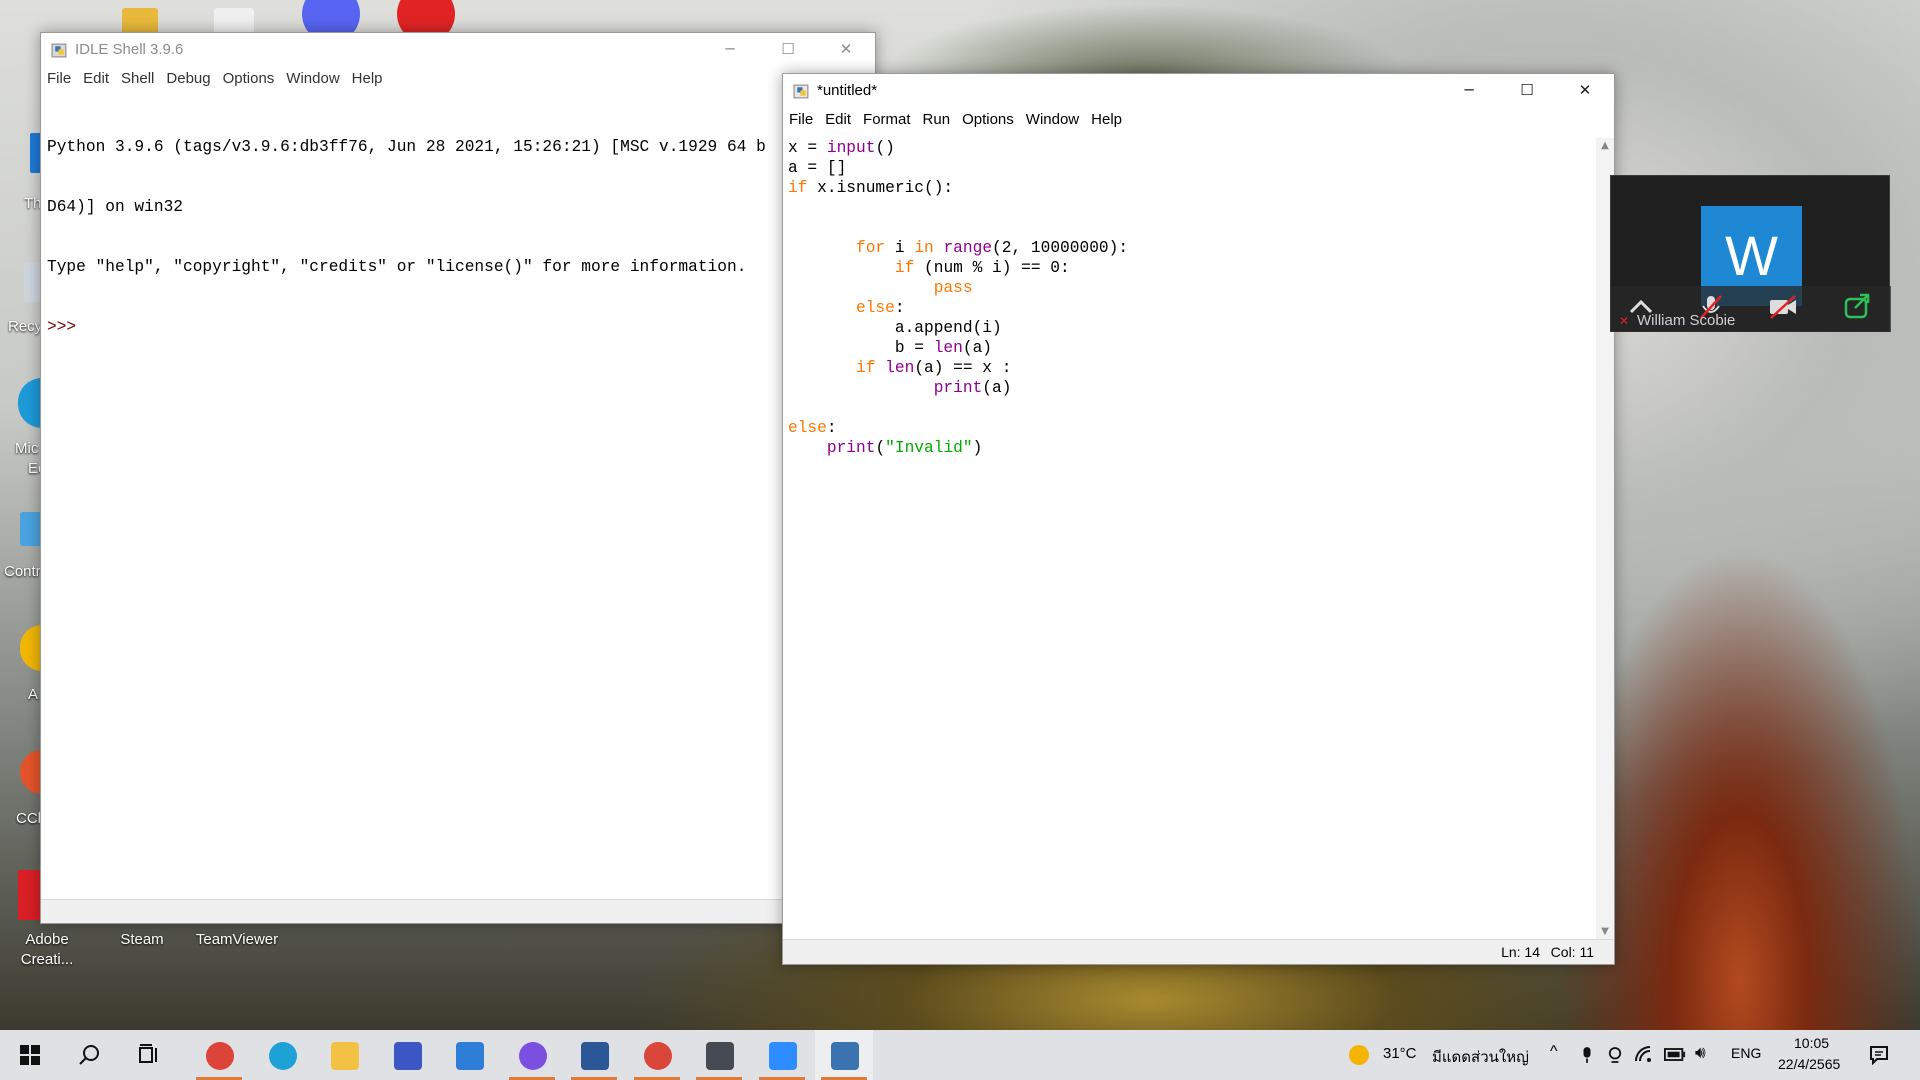 This screenshot has height=1080, width=1920. I want to click on webcam-icon, so click(1615, 1055).